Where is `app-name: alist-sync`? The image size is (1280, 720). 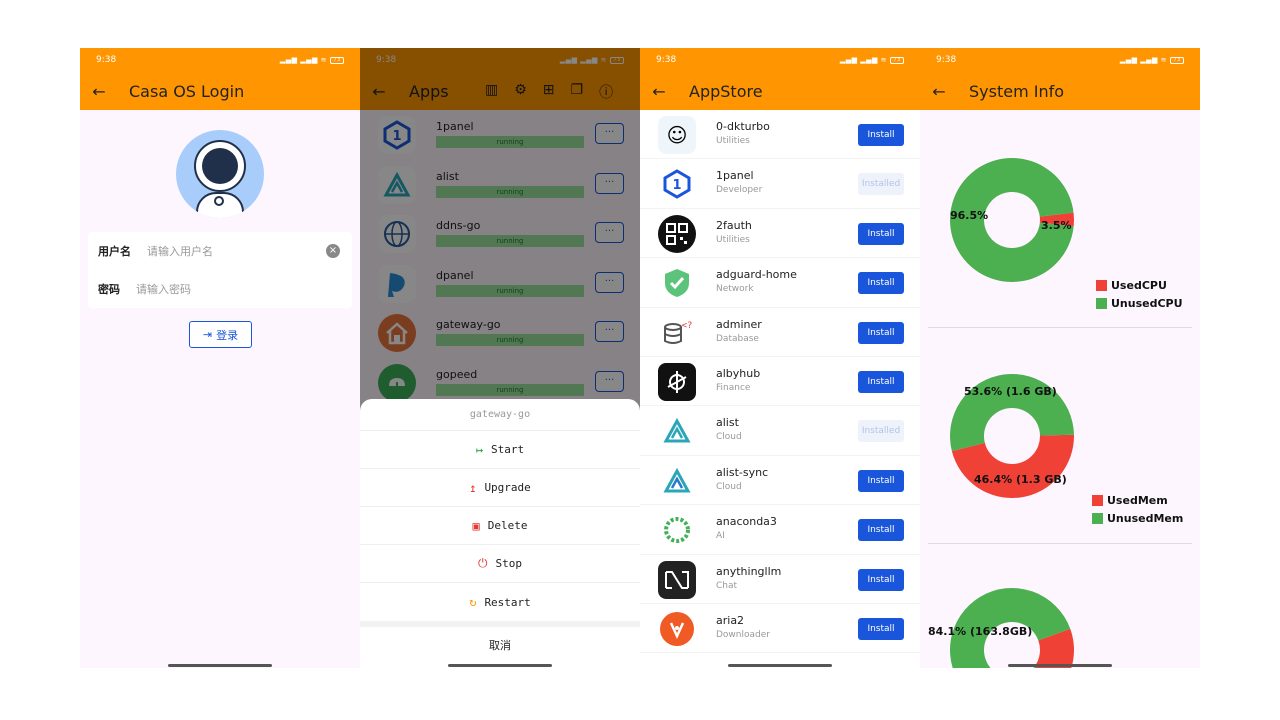 app-name: alist-sync is located at coordinates (742, 472).